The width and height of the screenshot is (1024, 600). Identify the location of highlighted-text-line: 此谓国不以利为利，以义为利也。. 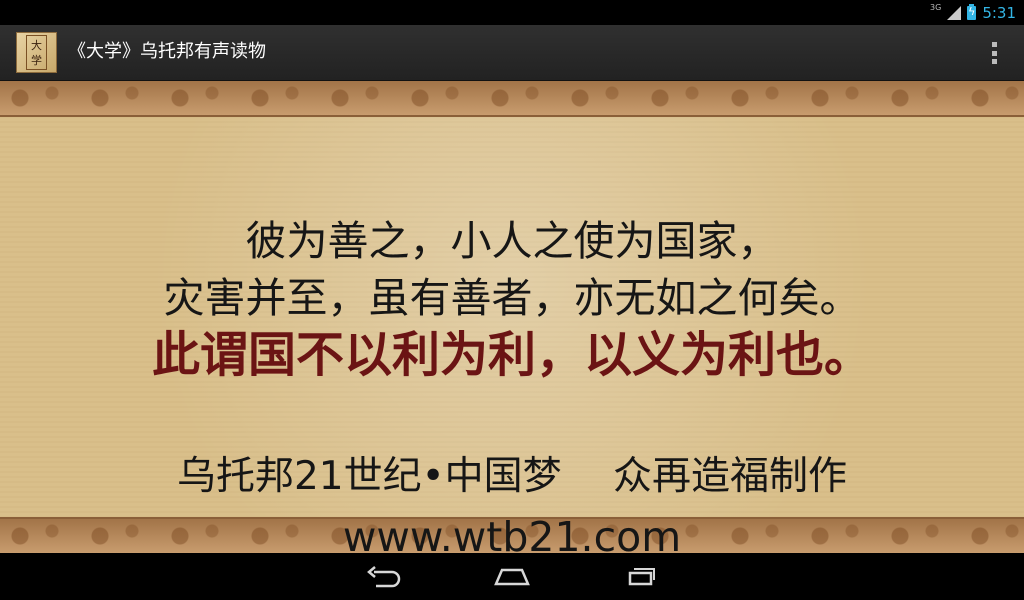
(511, 355).